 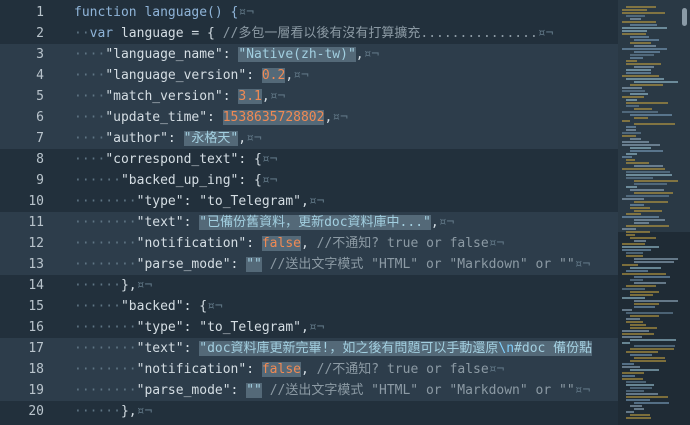 I want to click on line-number: 12, so click(x=36, y=243).